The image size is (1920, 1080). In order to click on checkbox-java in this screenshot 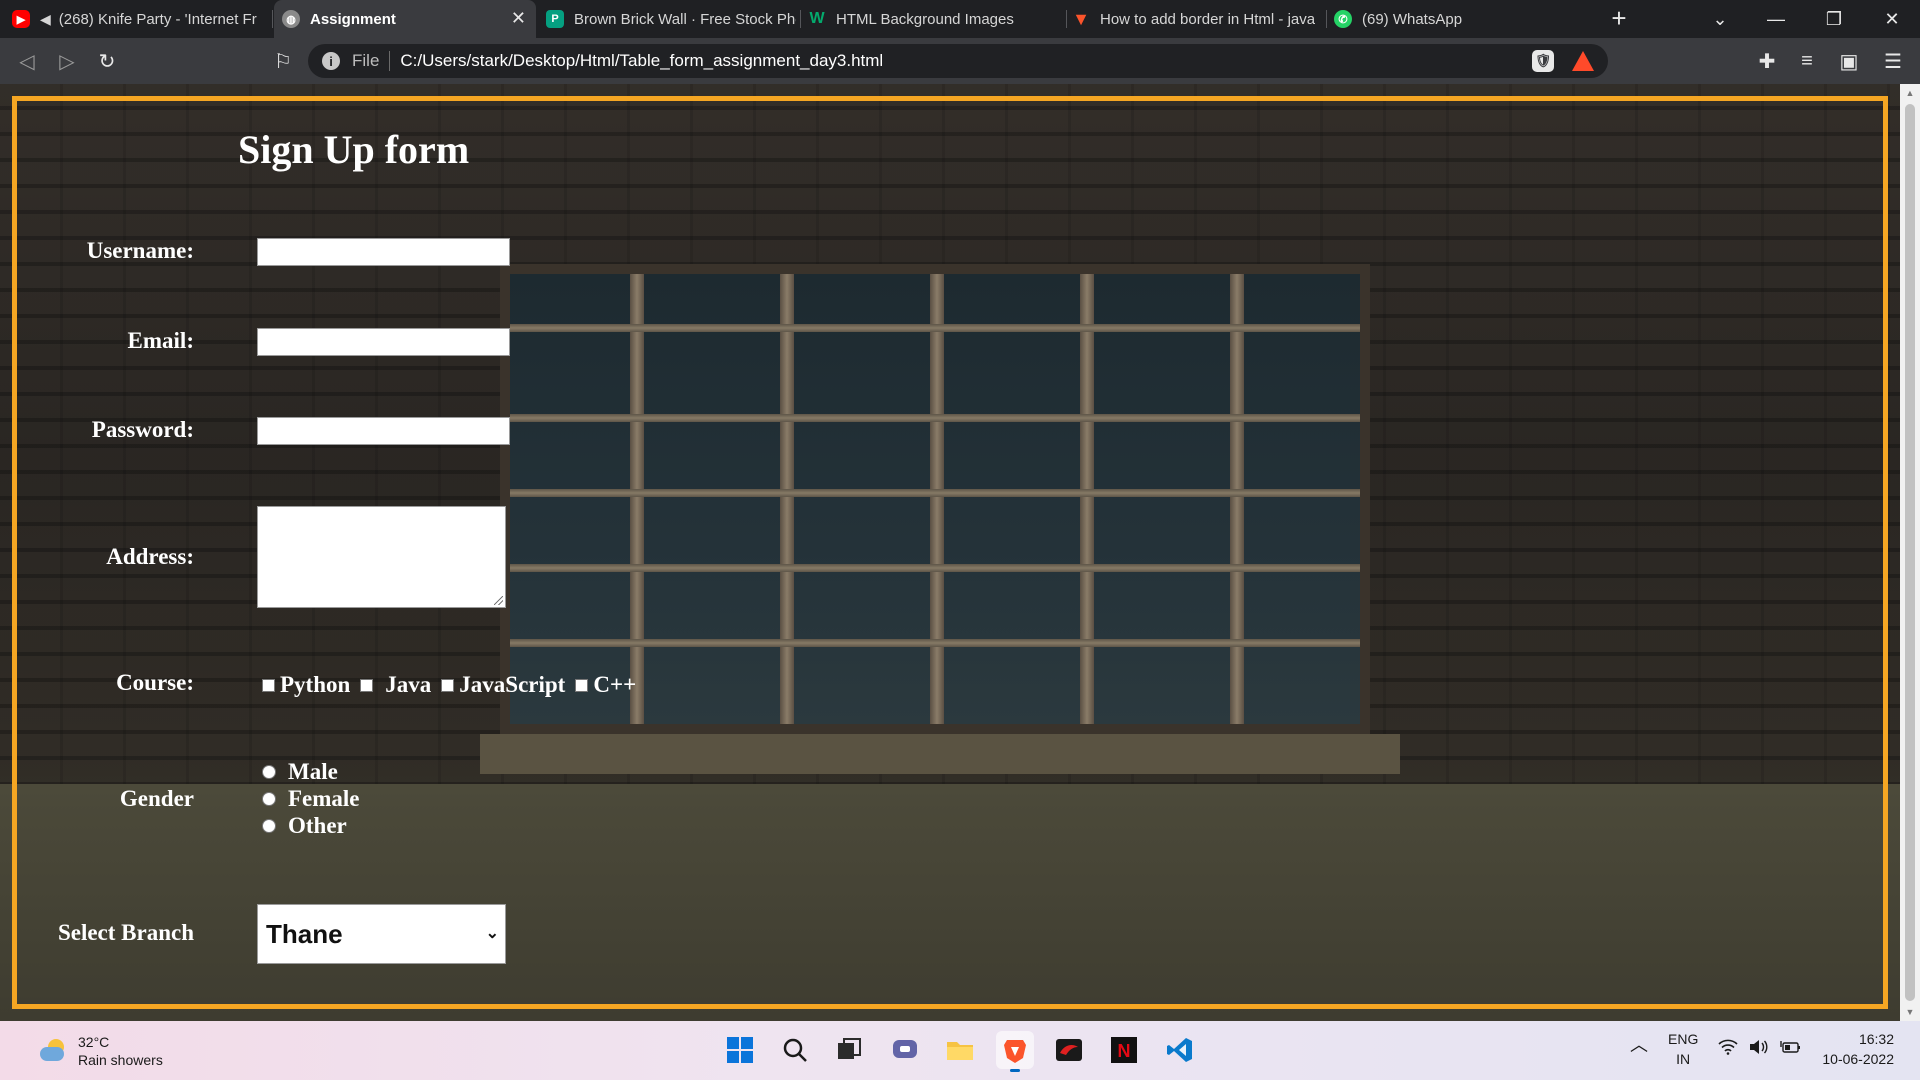, I will do `click(367, 685)`.